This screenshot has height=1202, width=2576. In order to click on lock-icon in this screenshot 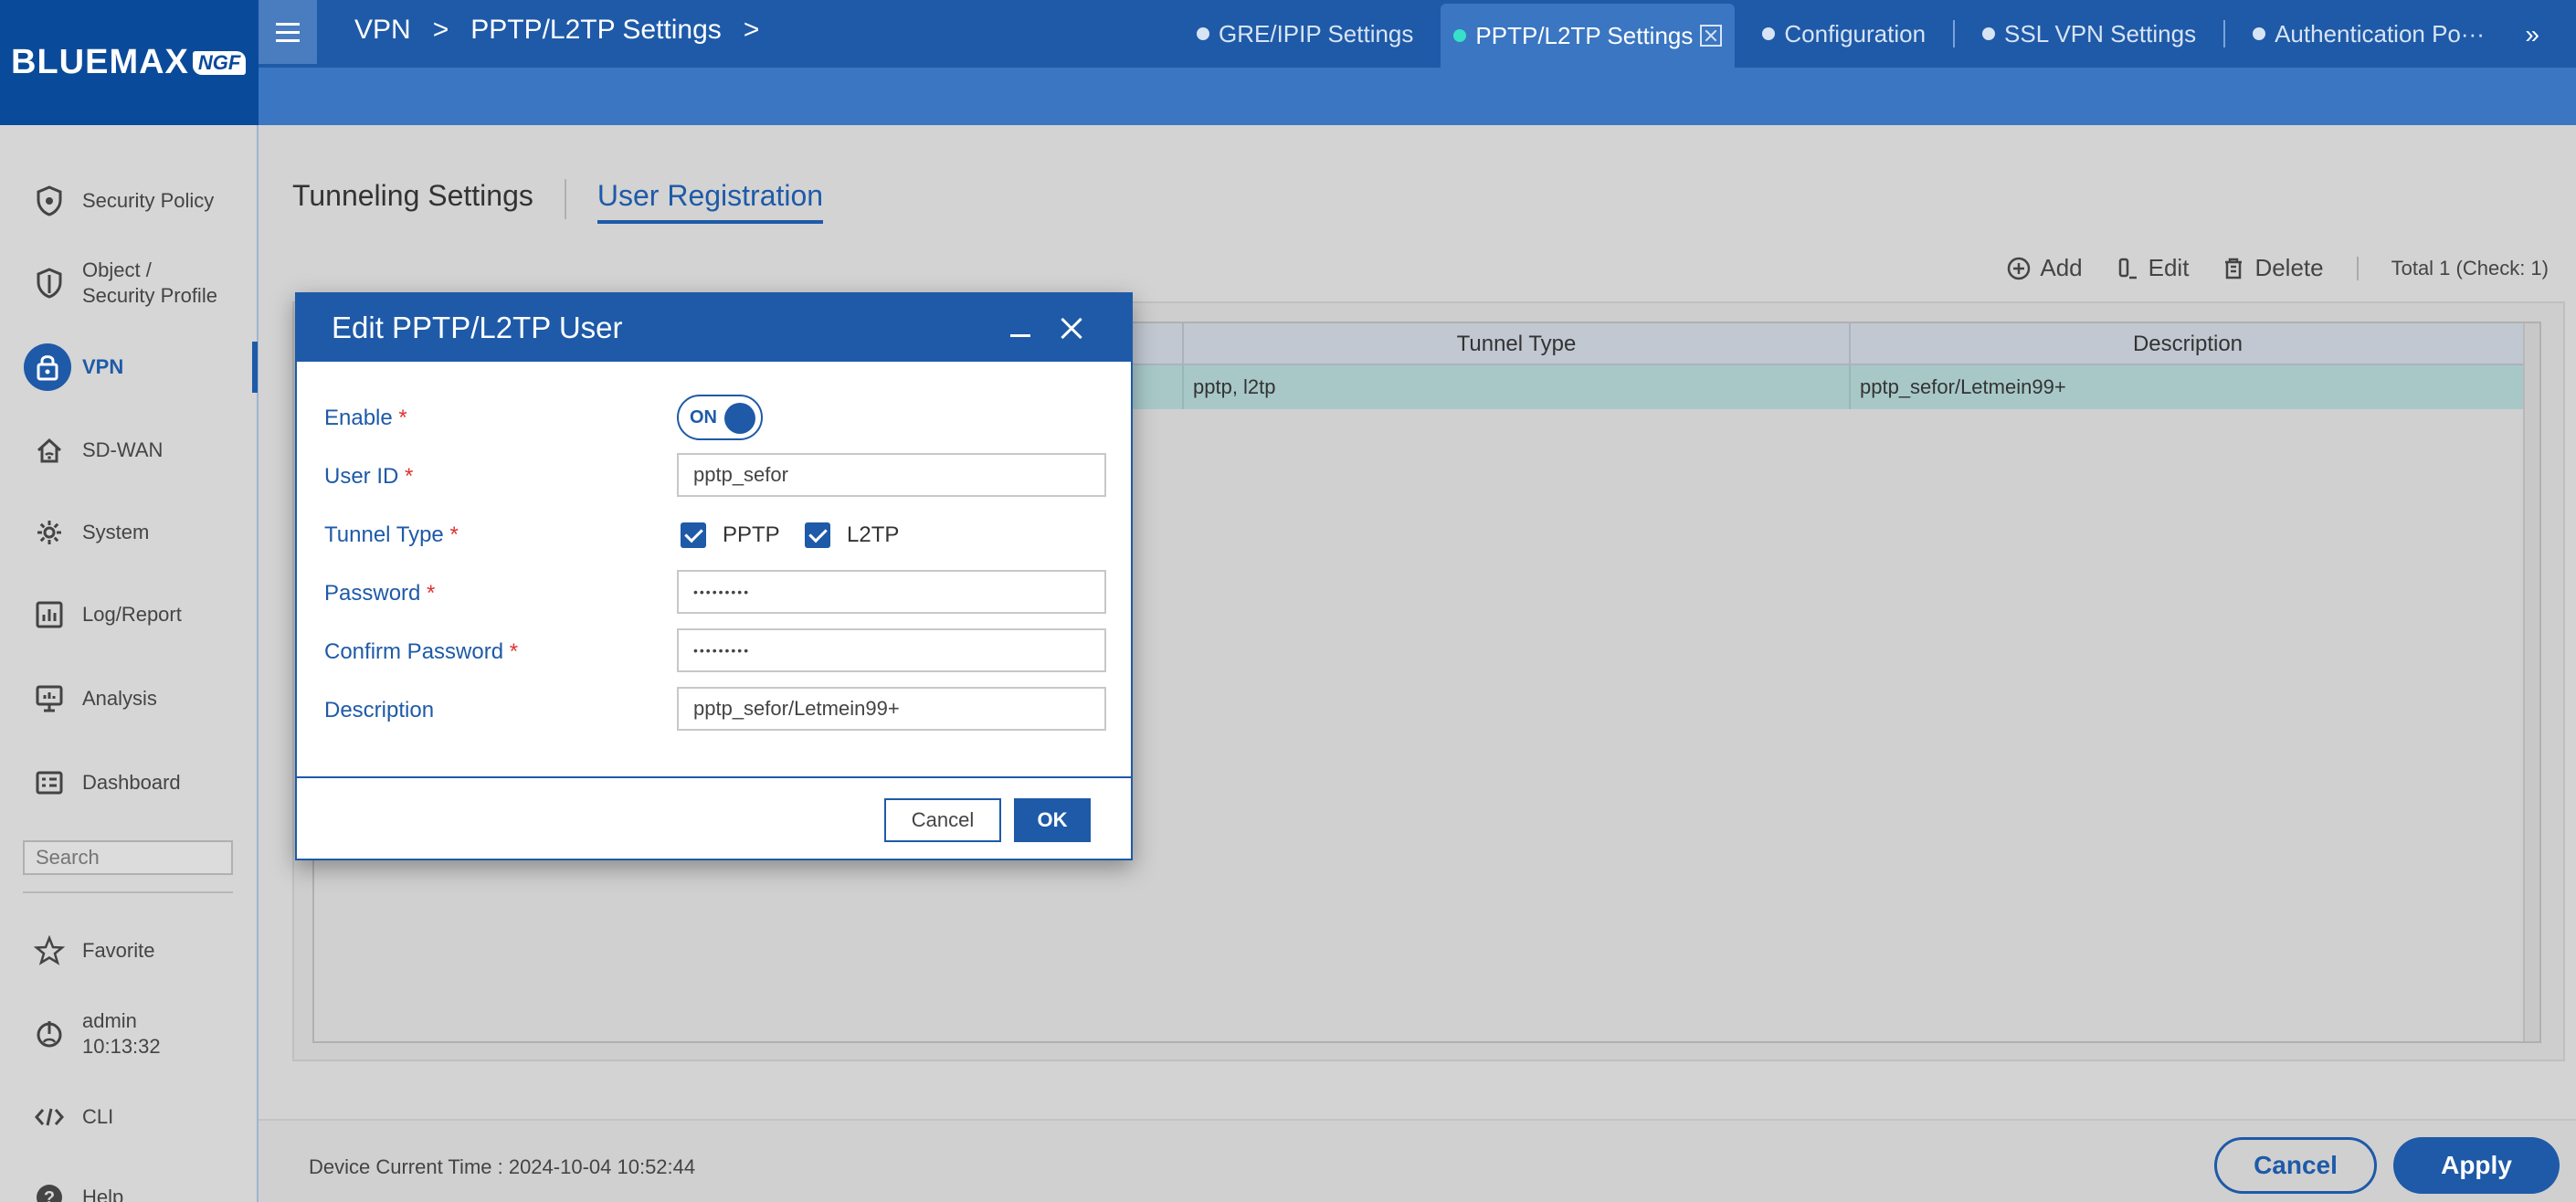, I will do `click(48, 367)`.